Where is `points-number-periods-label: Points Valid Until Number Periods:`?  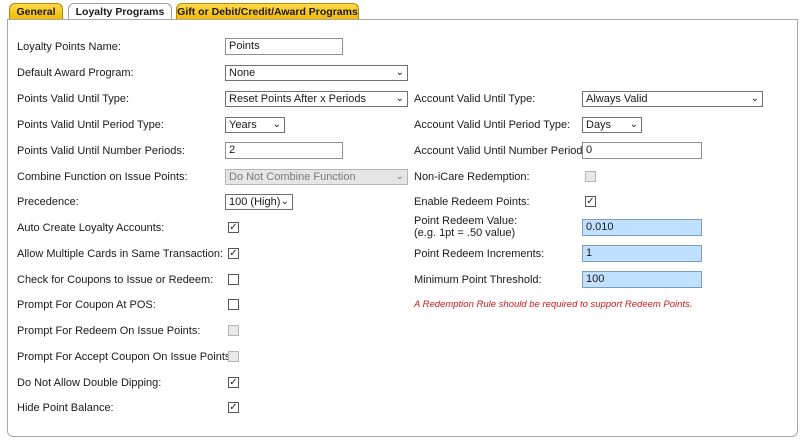
points-number-periods-label: Points Valid Until Number Periods: is located at coordinates (101, 151).